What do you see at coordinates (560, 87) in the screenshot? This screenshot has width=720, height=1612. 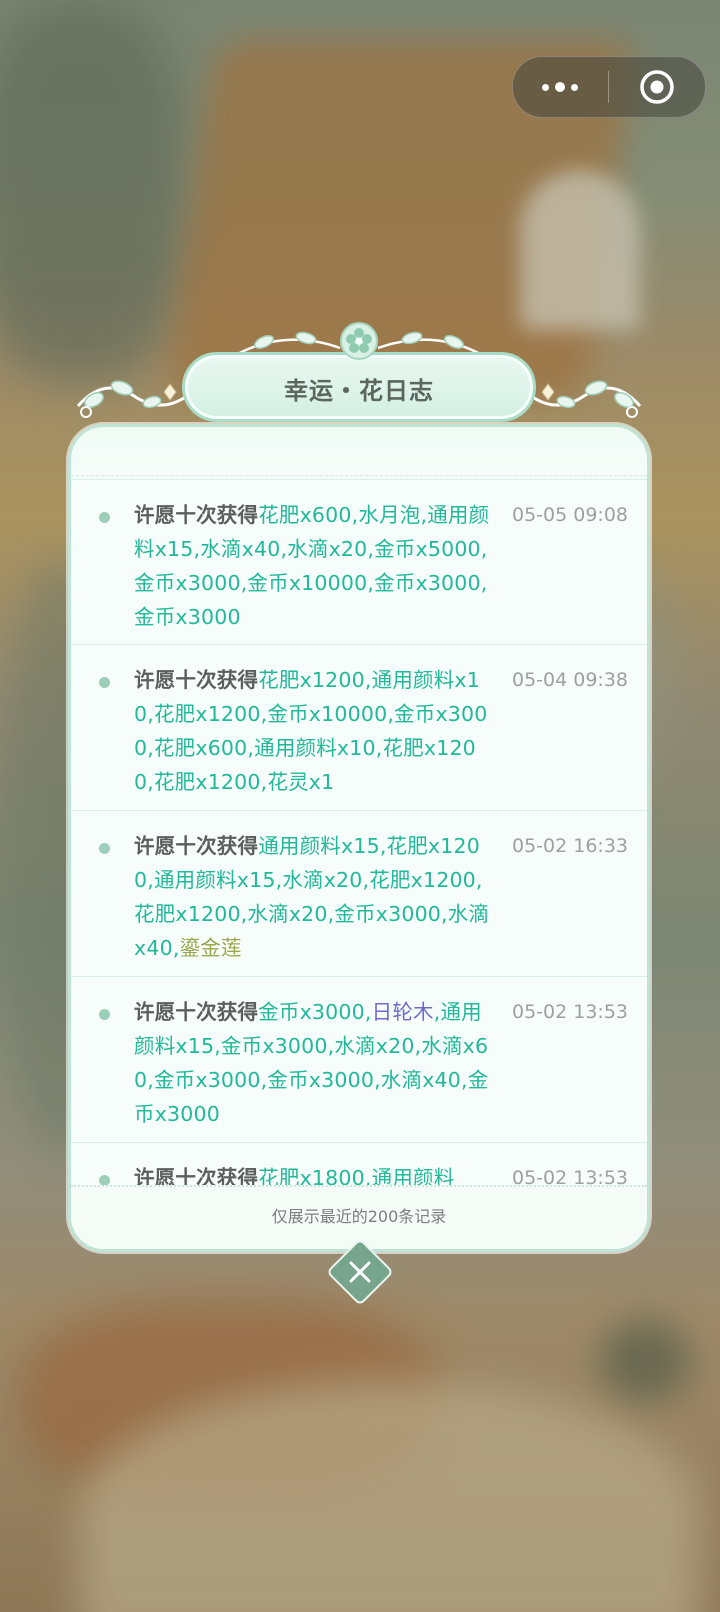 I see `more-dots-icon` at bounding box center [560, 87].